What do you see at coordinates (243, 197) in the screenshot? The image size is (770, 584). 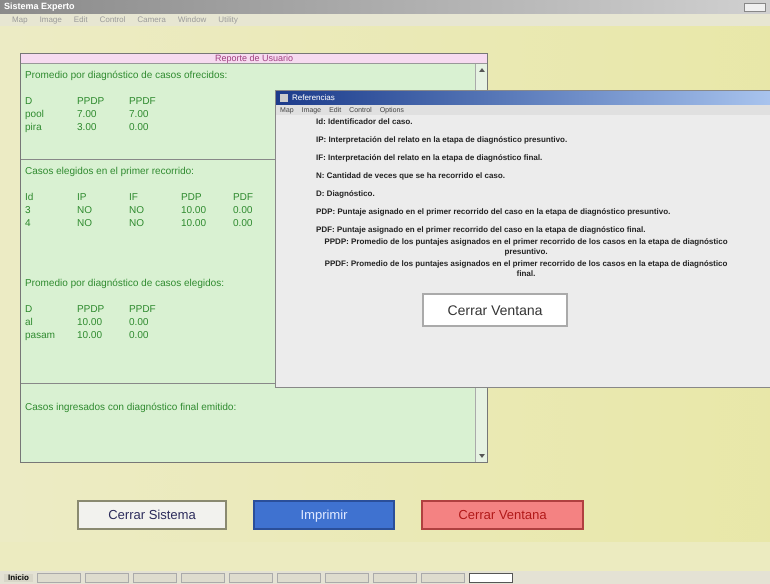 I see `column-header: PDF` at bounding box center [243, 197].